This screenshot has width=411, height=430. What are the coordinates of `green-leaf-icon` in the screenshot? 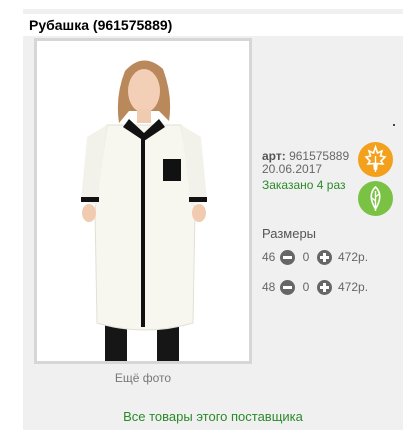 It's located at (375, 198).